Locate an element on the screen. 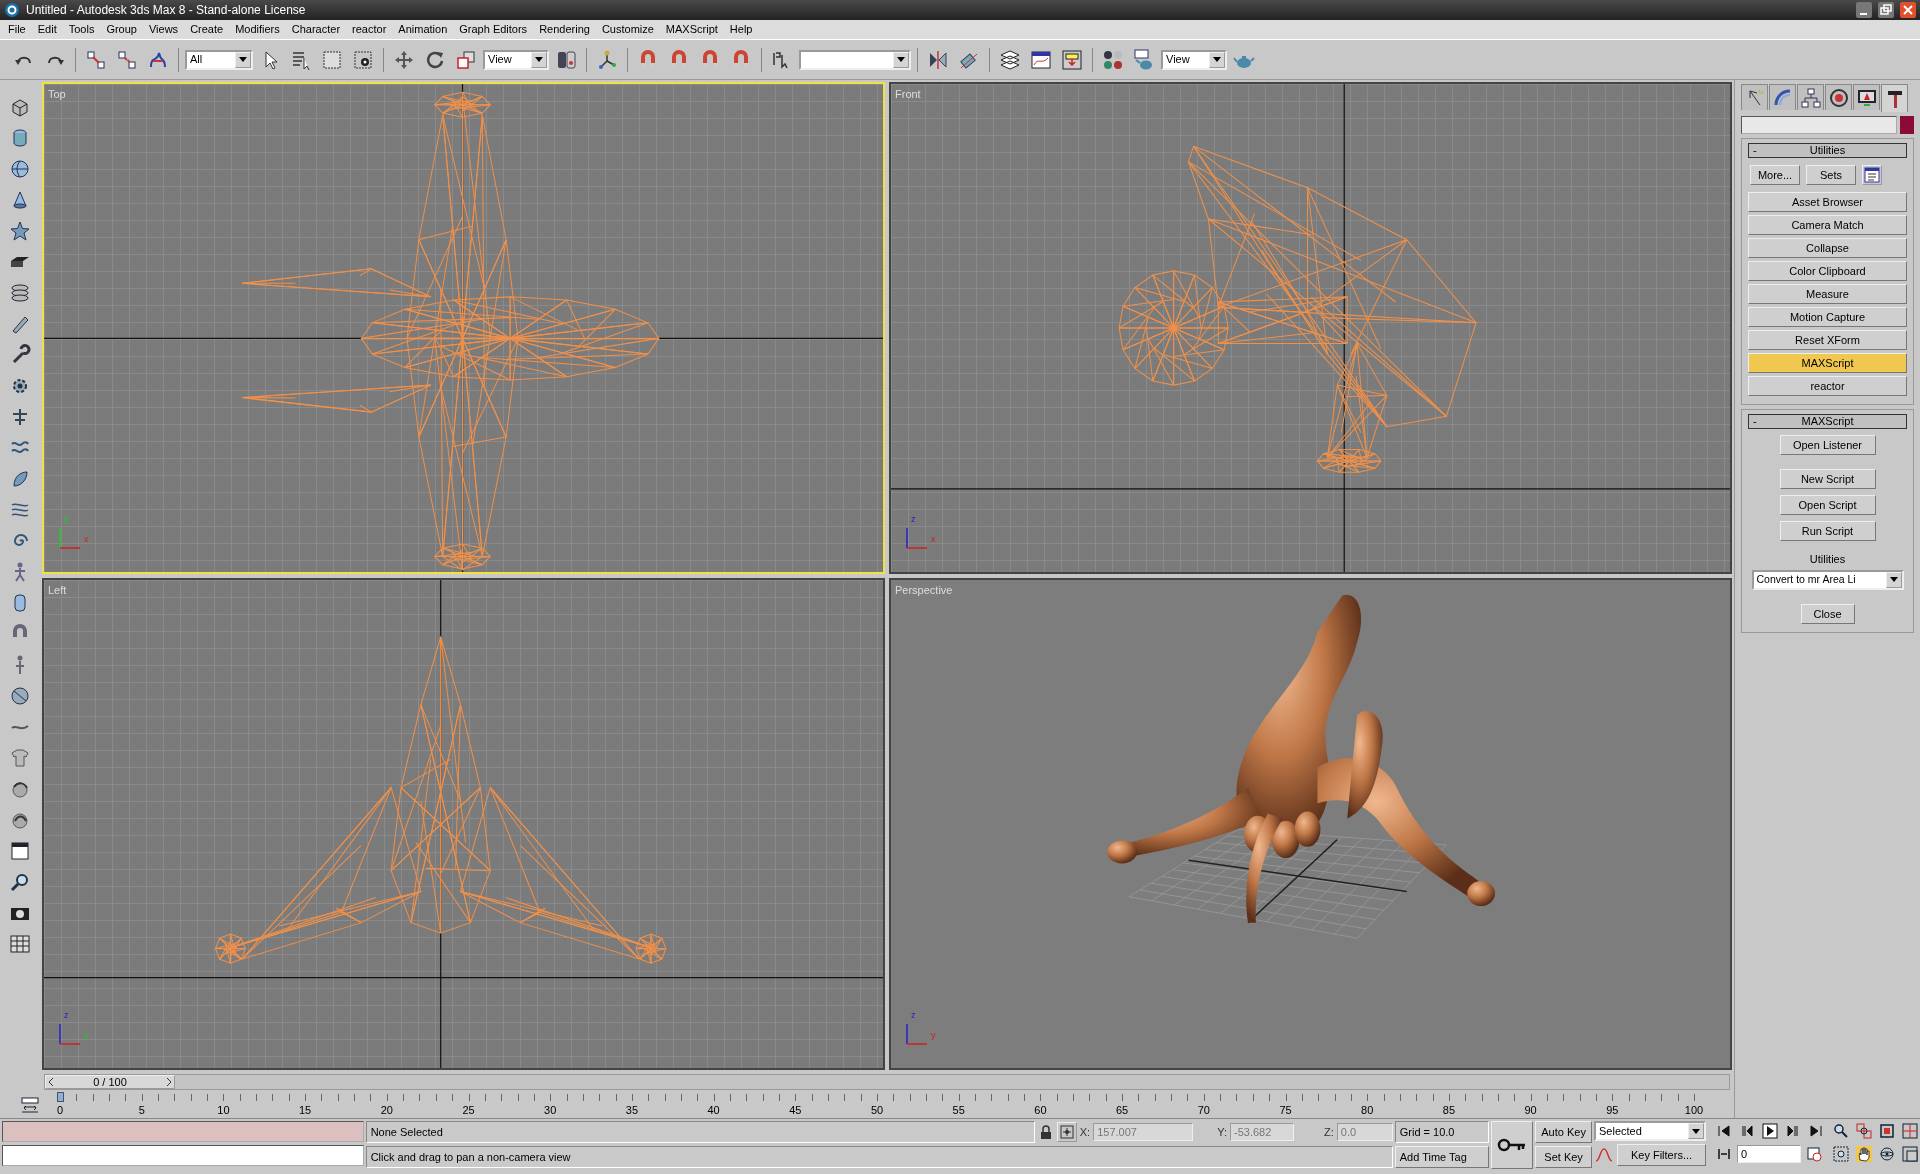 The width and height of the screenshot is (1920, 1174). restore-icon is located at coordinates (1886, 10).